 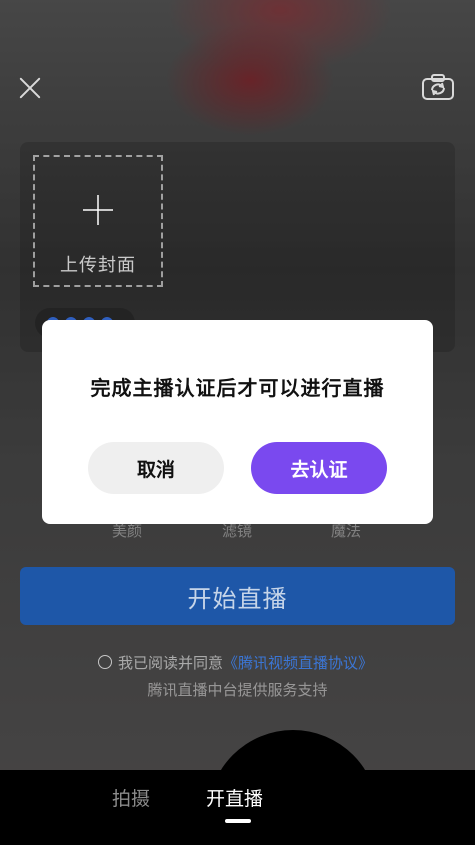 What do you see at coordinates (98, 265) in the screenshot?
I see `upload-cover-label: 上传封面` at bounding box center [98, 265].